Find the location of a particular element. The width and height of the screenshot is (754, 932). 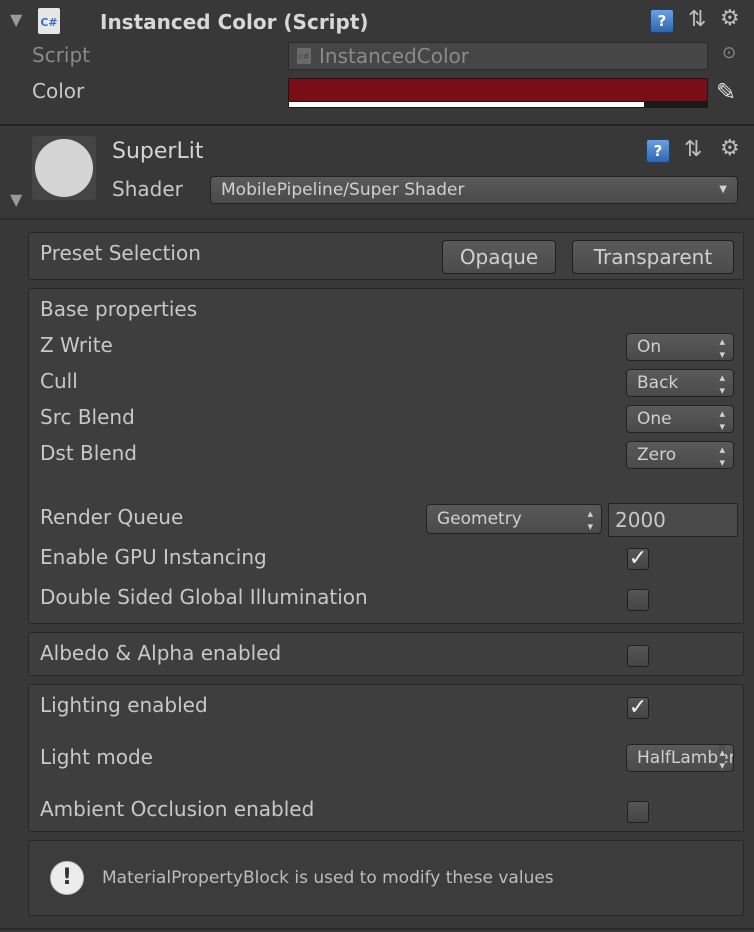

material-gear-icon: ⚙ is located at coordinates (730, 149).